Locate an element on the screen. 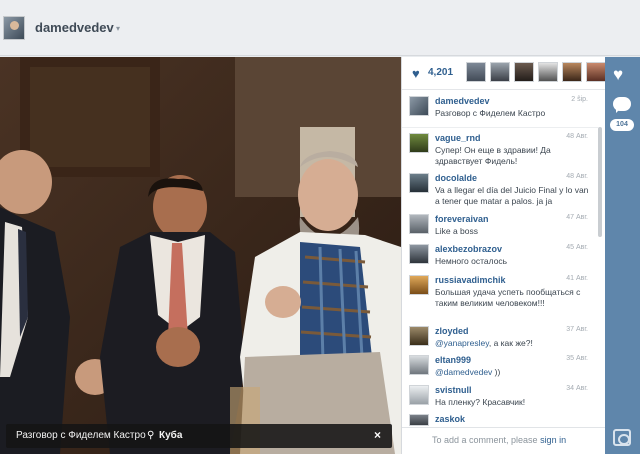  caption-bar: Разговор с Фиделем Кастро ⚲ Куба × is located at coordinates (199, 436).